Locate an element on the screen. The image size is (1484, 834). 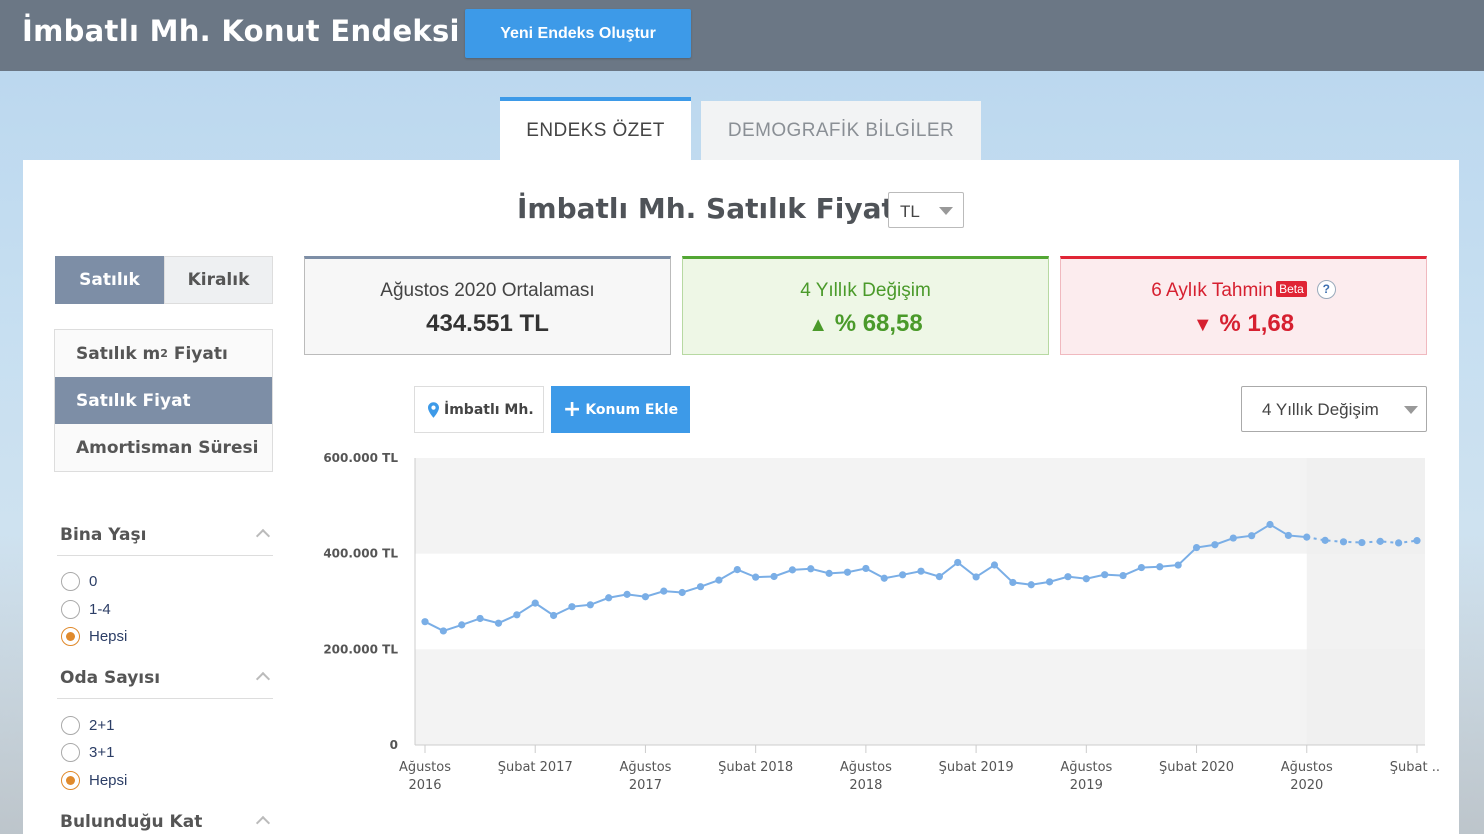
x-tick-label: Şubat 2017 is located at coordinates (535, 767).